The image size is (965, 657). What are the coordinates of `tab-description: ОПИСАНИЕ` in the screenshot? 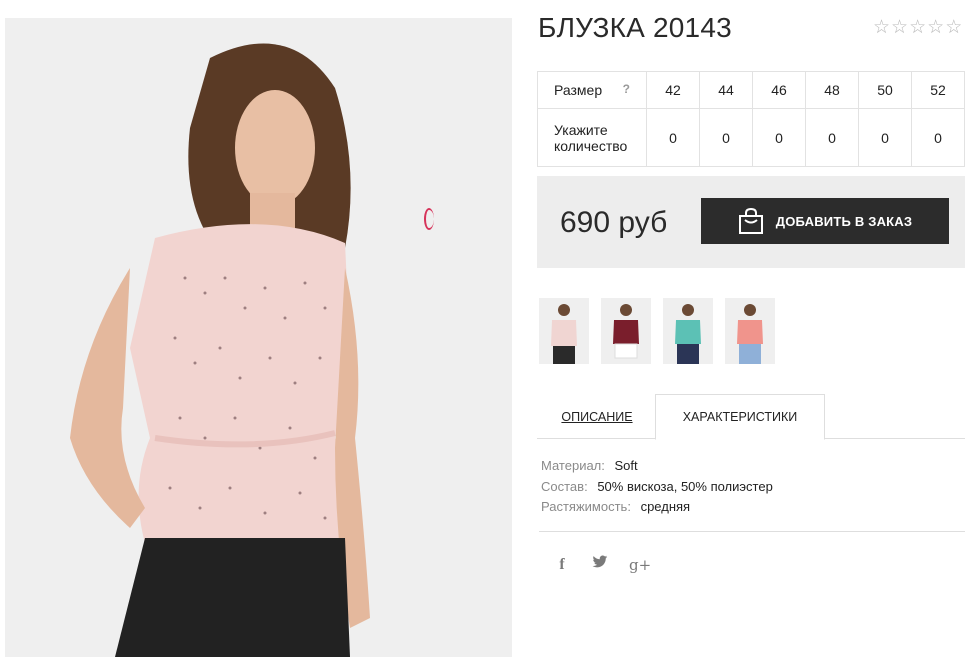 It's located at (597, 416).